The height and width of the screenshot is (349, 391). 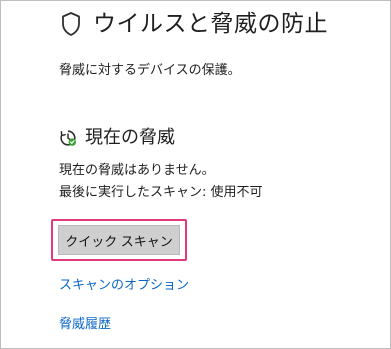 What do you see at coordinates (85, 325) in the screenshot?
I see `threat-history-link: 脅威履歴` at bounding box center [85, 325].